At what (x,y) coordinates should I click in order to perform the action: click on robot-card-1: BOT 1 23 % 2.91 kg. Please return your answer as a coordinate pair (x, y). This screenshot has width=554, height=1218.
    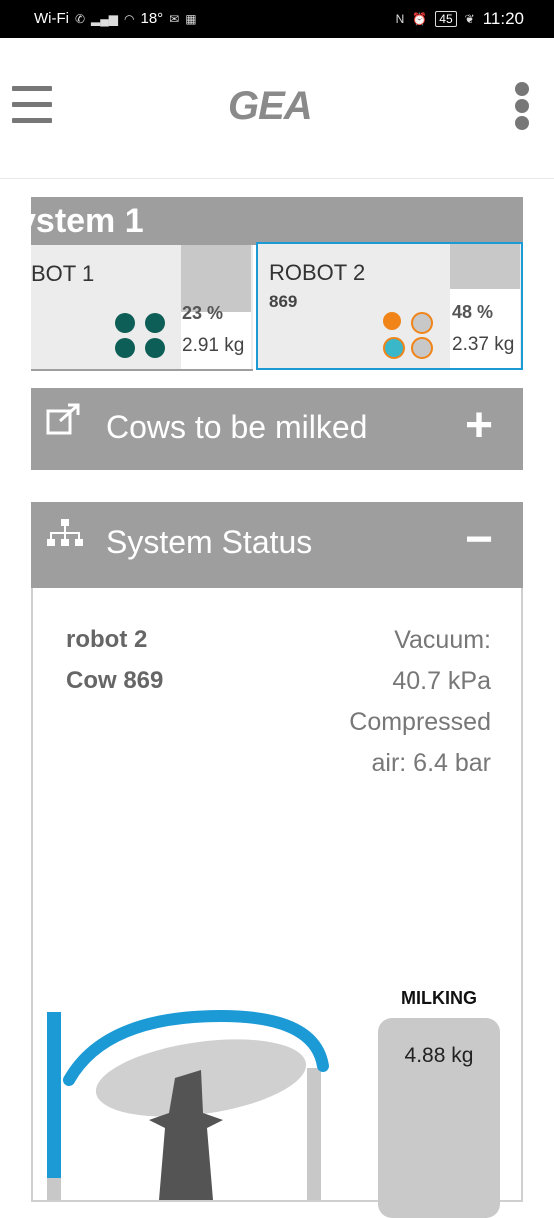
    Looking at the image, I should click on (142, 308).